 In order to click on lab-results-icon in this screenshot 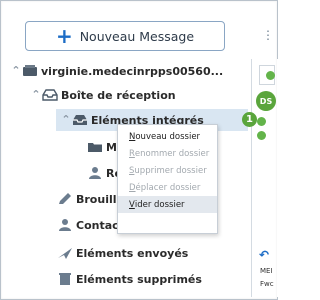, I will do `click(95, 173)`.